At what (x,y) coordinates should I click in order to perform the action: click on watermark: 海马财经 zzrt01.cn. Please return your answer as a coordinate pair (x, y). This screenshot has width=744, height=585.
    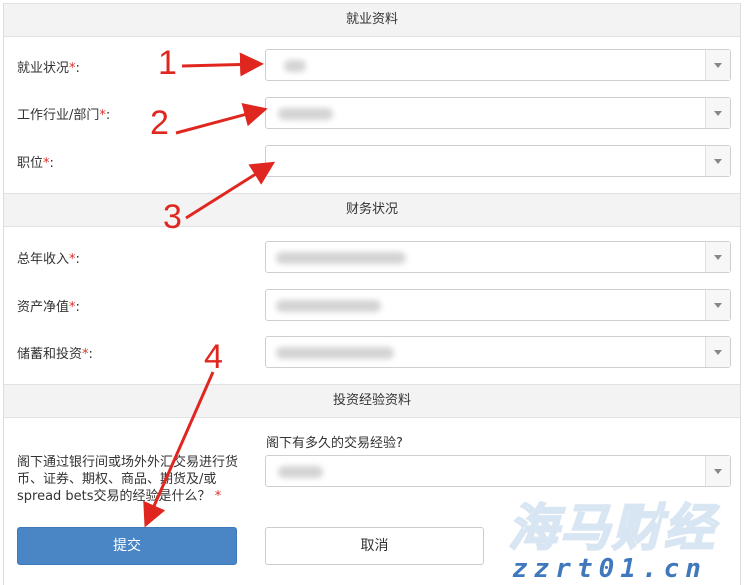
    Looking at the image, I should click on (621, 536).